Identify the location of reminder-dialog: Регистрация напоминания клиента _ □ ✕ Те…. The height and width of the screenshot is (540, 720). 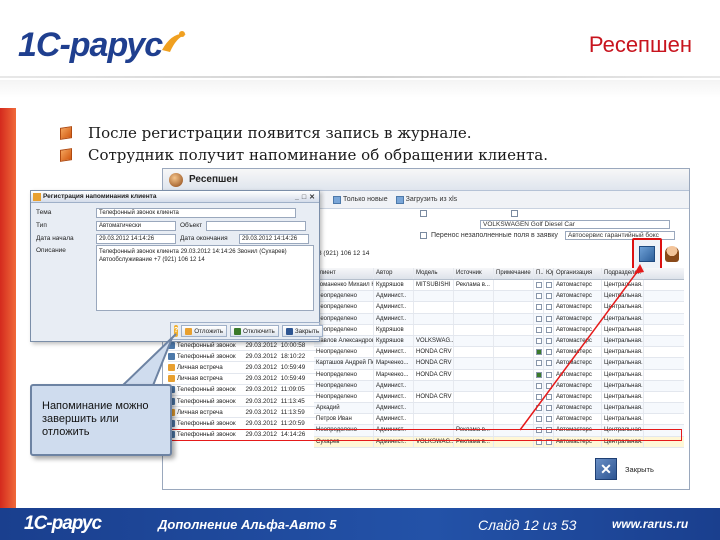
(175, 266).